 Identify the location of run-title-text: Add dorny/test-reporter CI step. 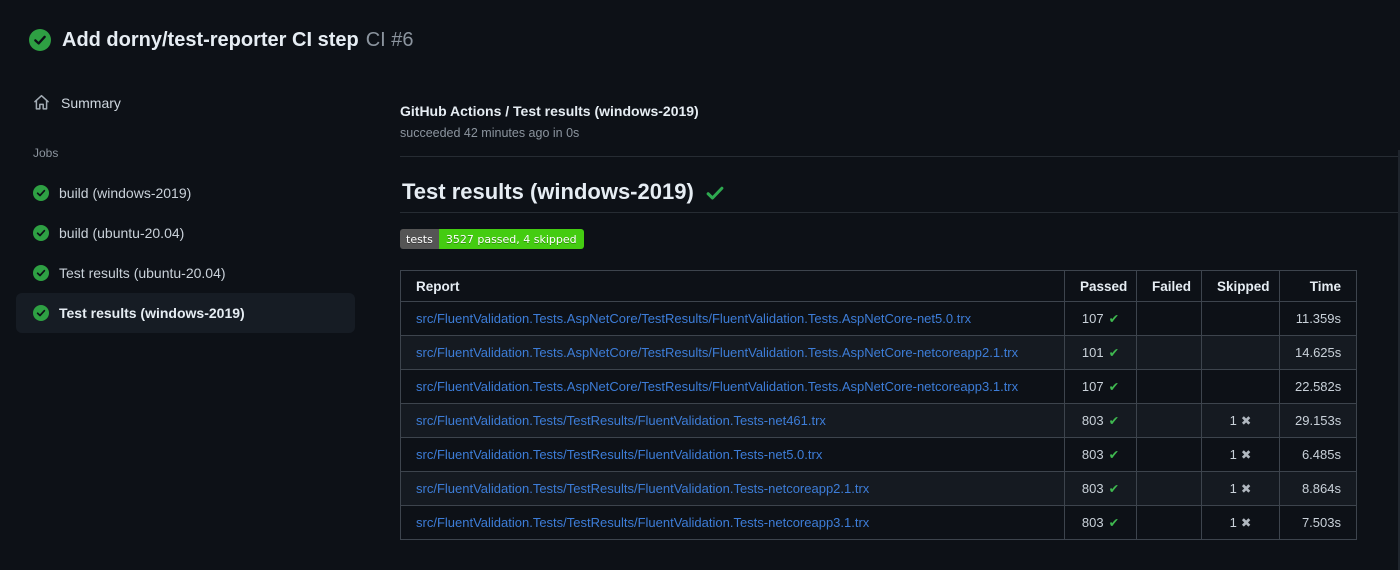
(210, 40).